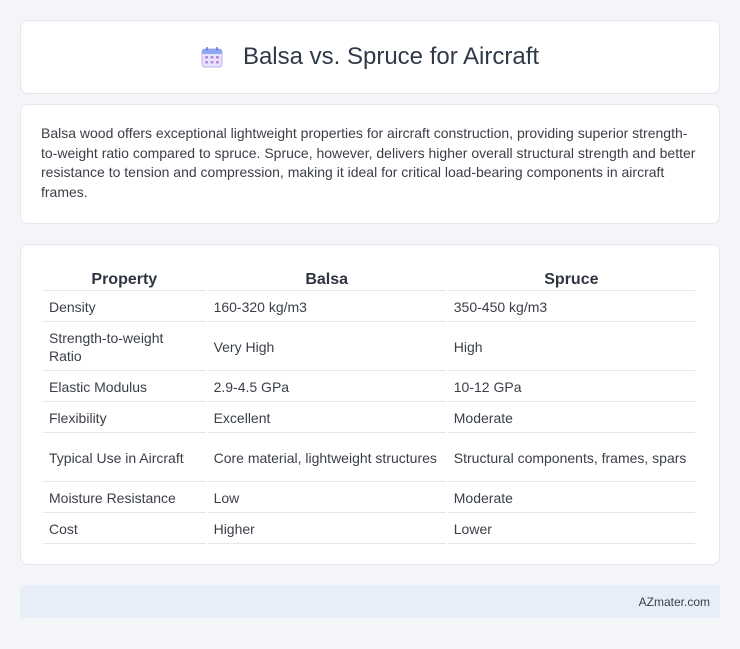  I want to click on calendar-icon, so click(212, 57).